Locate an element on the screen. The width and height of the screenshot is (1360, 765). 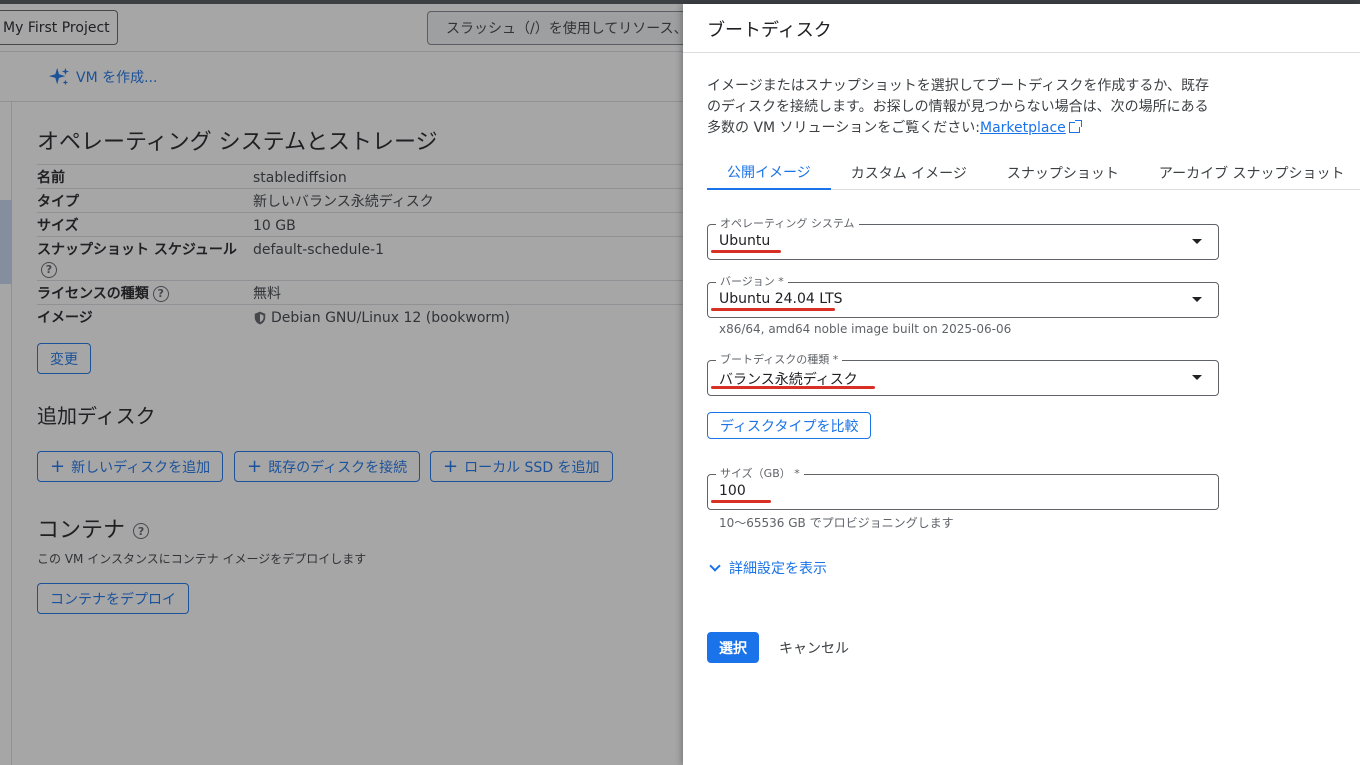
advanced-settings-label: 詳細設定を表示 is located at coordinates (778, 569).